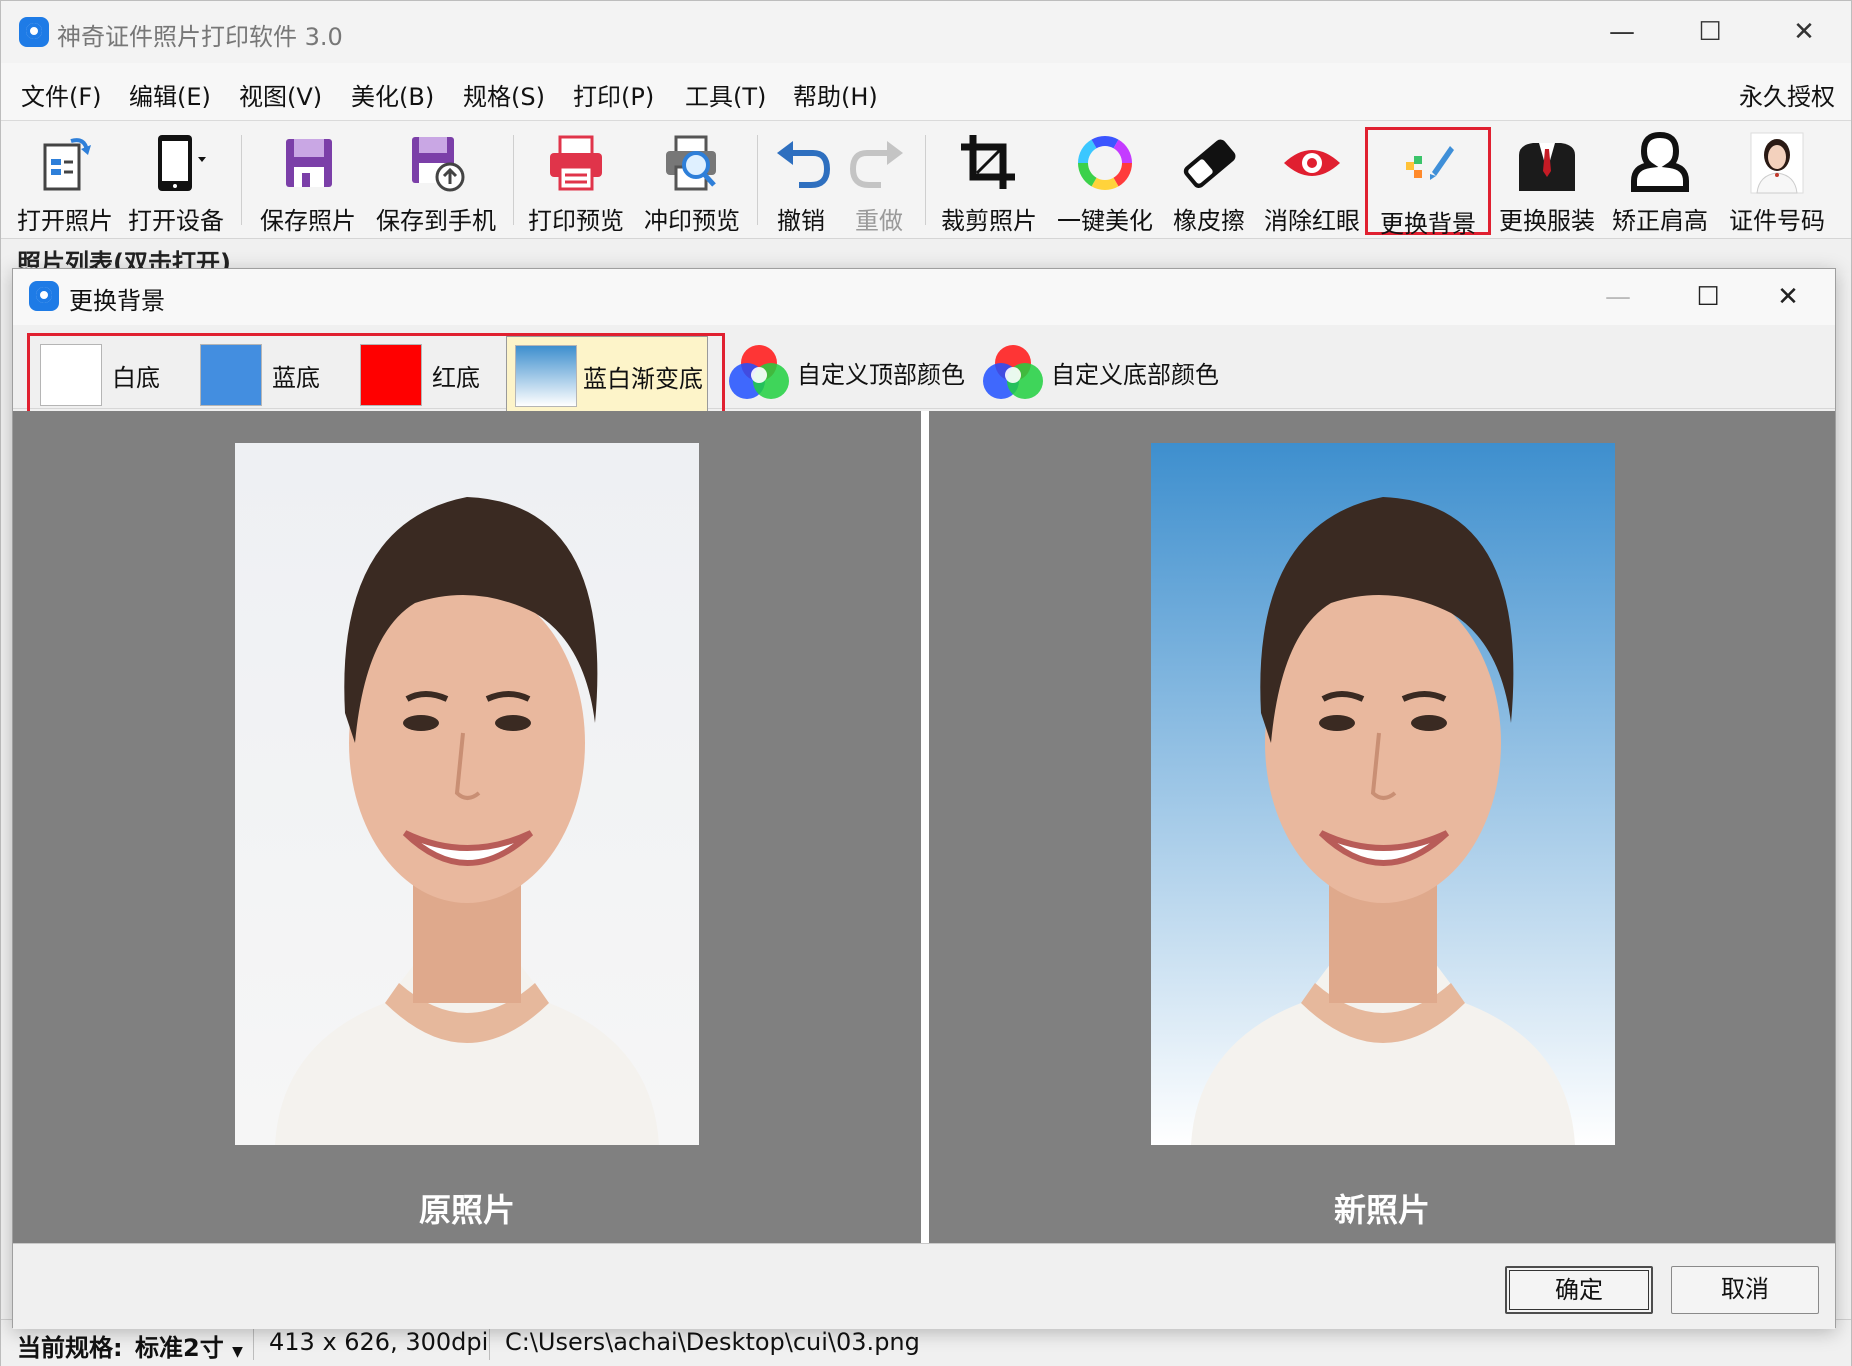  What do you see at coordinates (1788, 297) in the screenshot?
I see `dialog-close-button: ✕` at bounding box center [1788, 297].